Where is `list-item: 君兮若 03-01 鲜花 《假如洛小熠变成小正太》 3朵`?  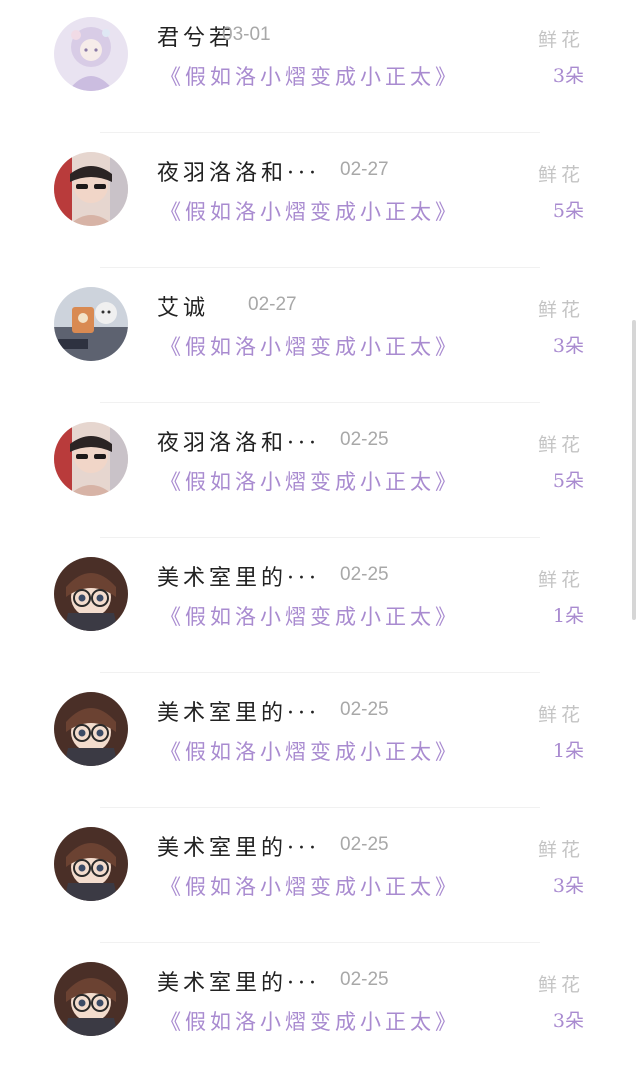 list-item: 君兮若 03-01 鲜花 《假如洛小熠变成小正太》 3朵 is located at coordinates (320, 66).